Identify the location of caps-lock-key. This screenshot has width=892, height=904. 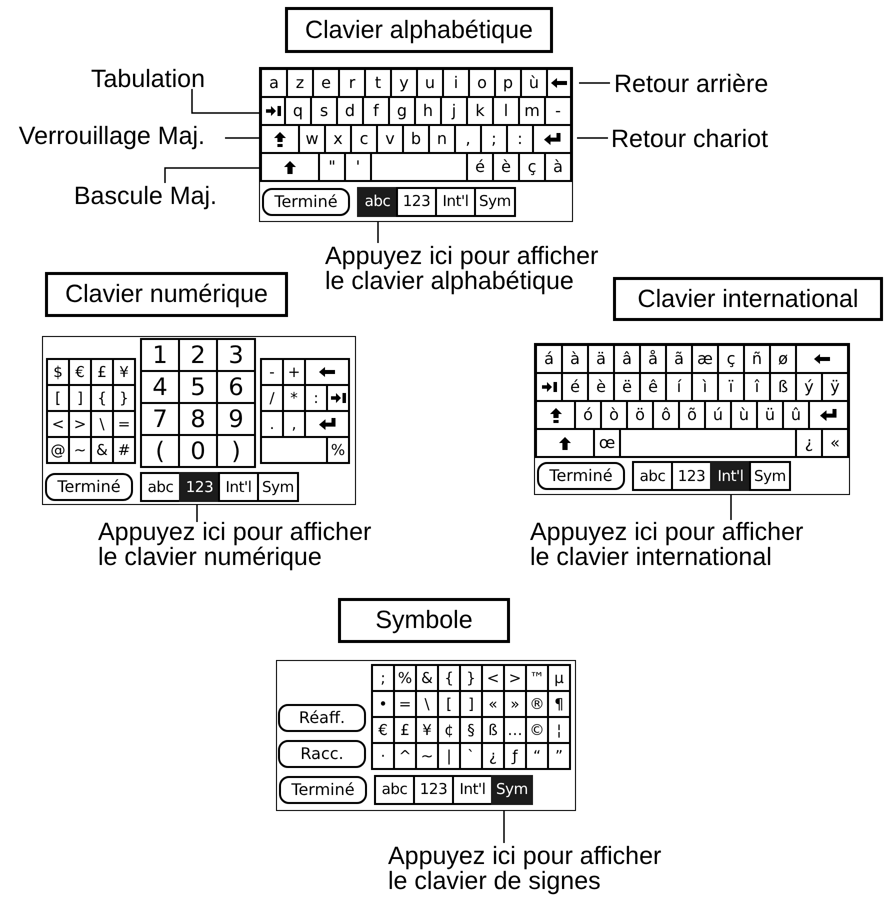
(281, 140).